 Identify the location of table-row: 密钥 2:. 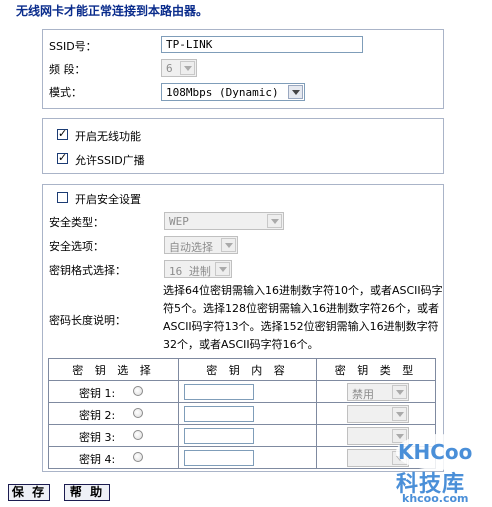
(242, 413).